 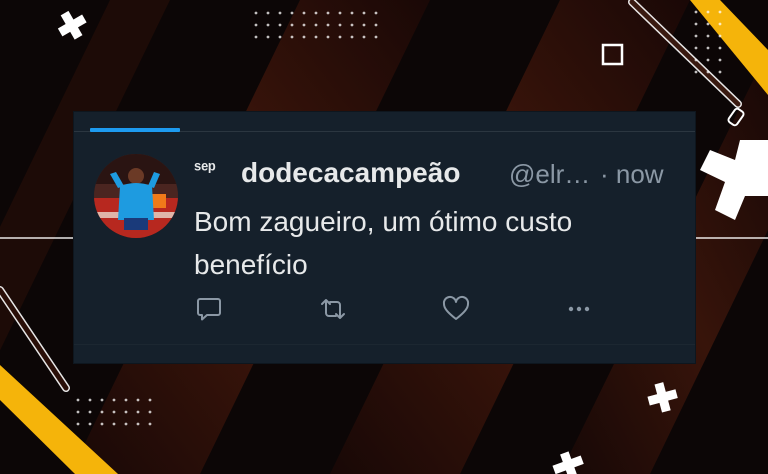 What do you see at coordinates (205, 169) in the screenshot?
I see `name-prefix: ˢᵉᵖ` at bounding box center [205, 169].